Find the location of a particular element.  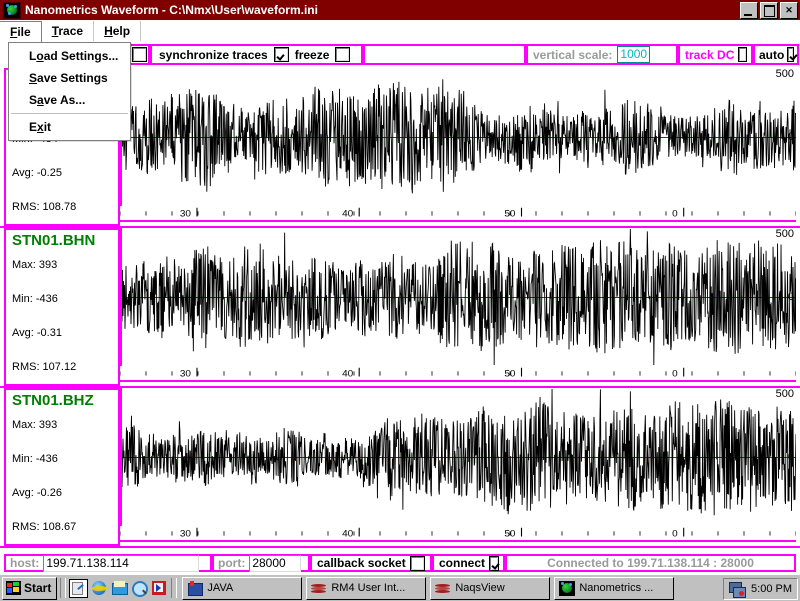

callback-socket-group: callback socket is located at coordinates (371, 563).